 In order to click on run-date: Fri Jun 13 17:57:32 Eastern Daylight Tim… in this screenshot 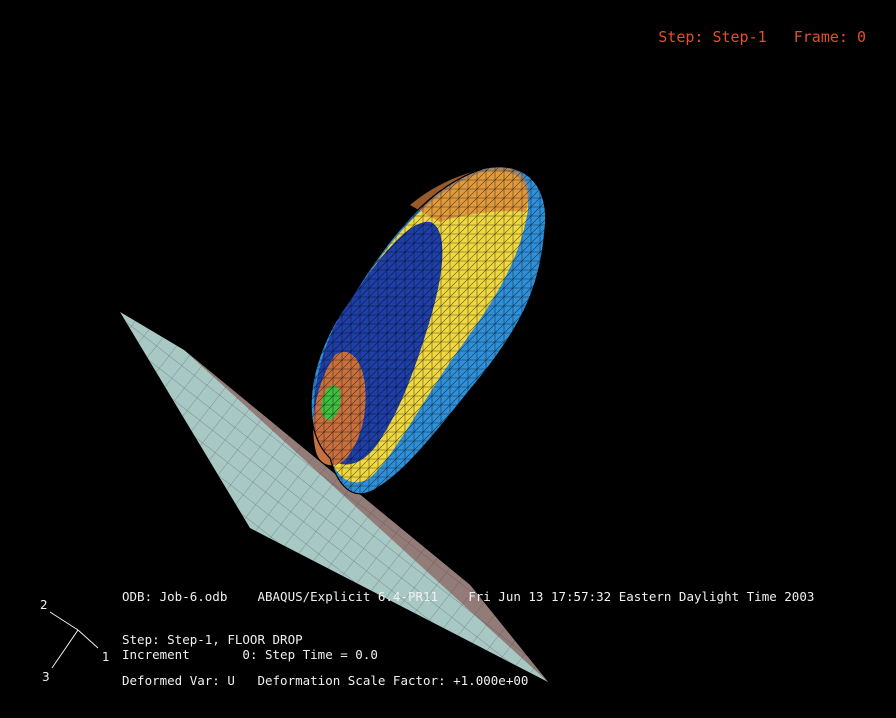, I will do `click(641, 596)`.